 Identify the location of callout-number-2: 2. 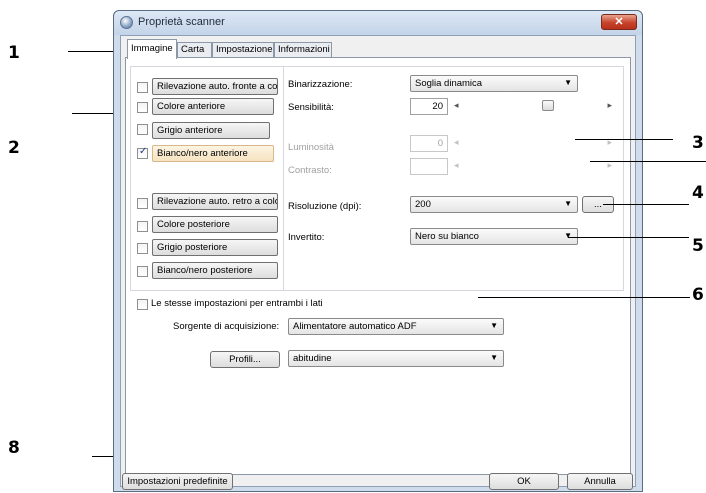
(14, 148).